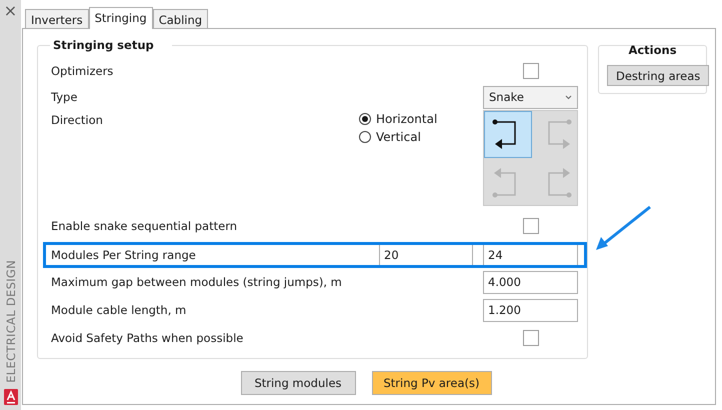 This screenshot has height=410, width=722. I want to click on field-label: Modules Per String range, so click(124, 255).